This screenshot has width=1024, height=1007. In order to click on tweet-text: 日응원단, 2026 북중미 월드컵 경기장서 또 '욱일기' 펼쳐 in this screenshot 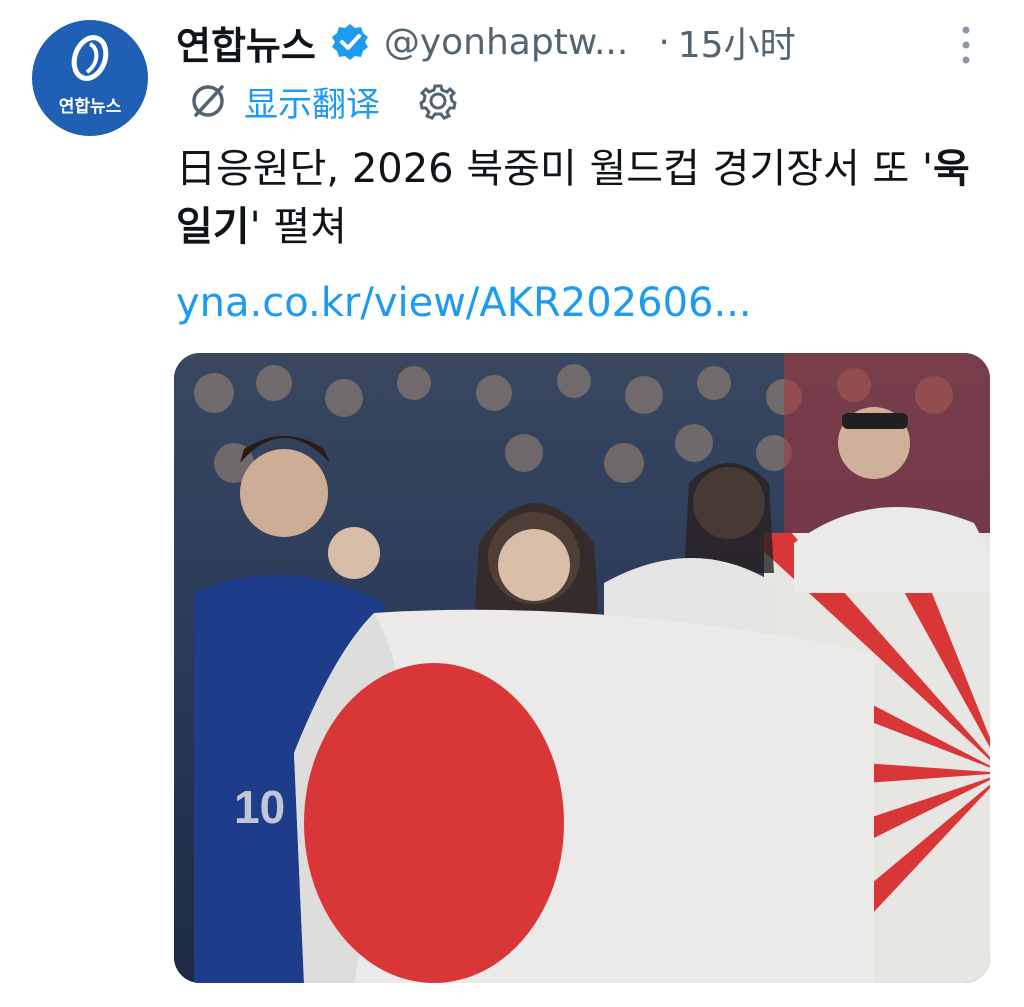, I will do `click(586, 198)`.